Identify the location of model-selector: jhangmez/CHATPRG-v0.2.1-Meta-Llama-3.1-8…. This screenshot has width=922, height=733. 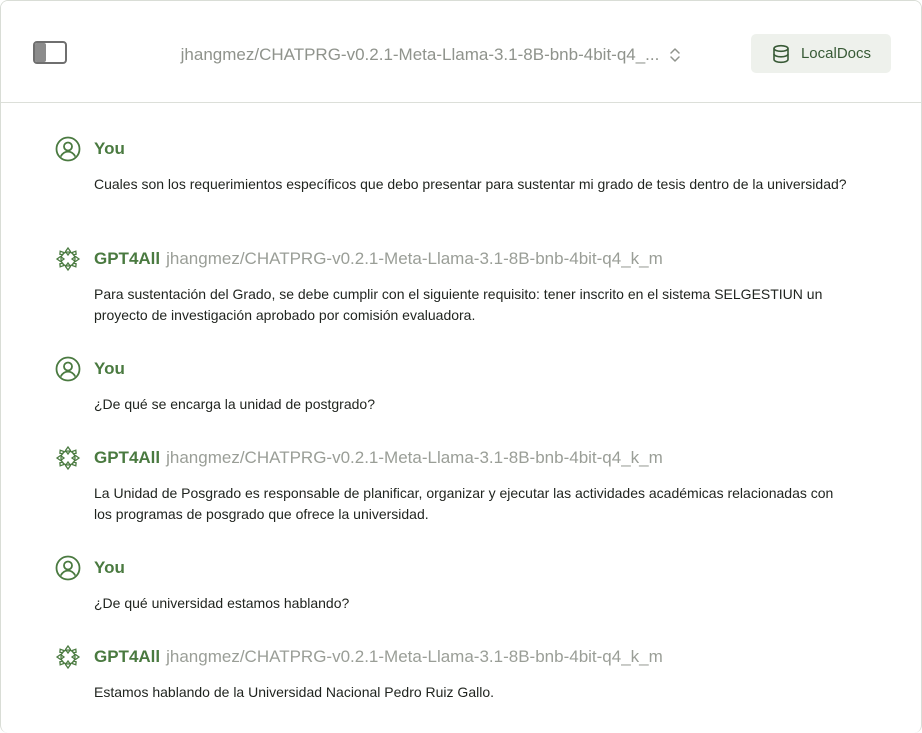
(431, 55).